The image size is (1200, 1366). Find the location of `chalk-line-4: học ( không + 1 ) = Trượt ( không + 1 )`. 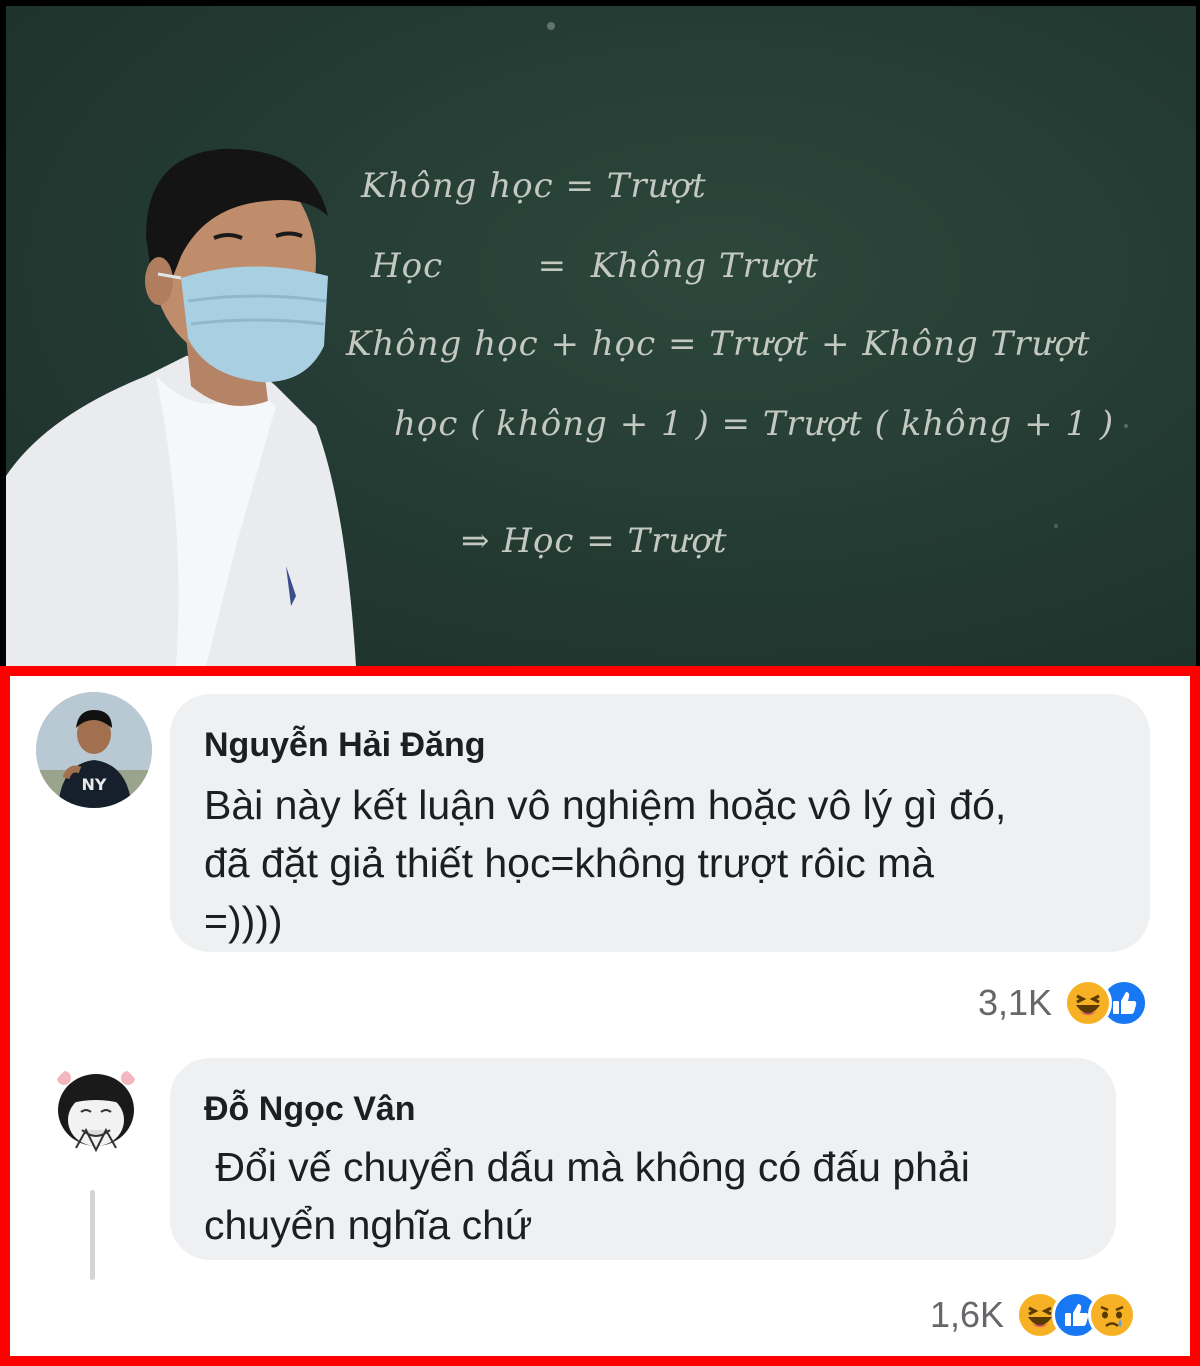

chalk-line-4: học ( không + 1 ) = Trượt ( không + 1 ) is located at coordinates (754, 424).